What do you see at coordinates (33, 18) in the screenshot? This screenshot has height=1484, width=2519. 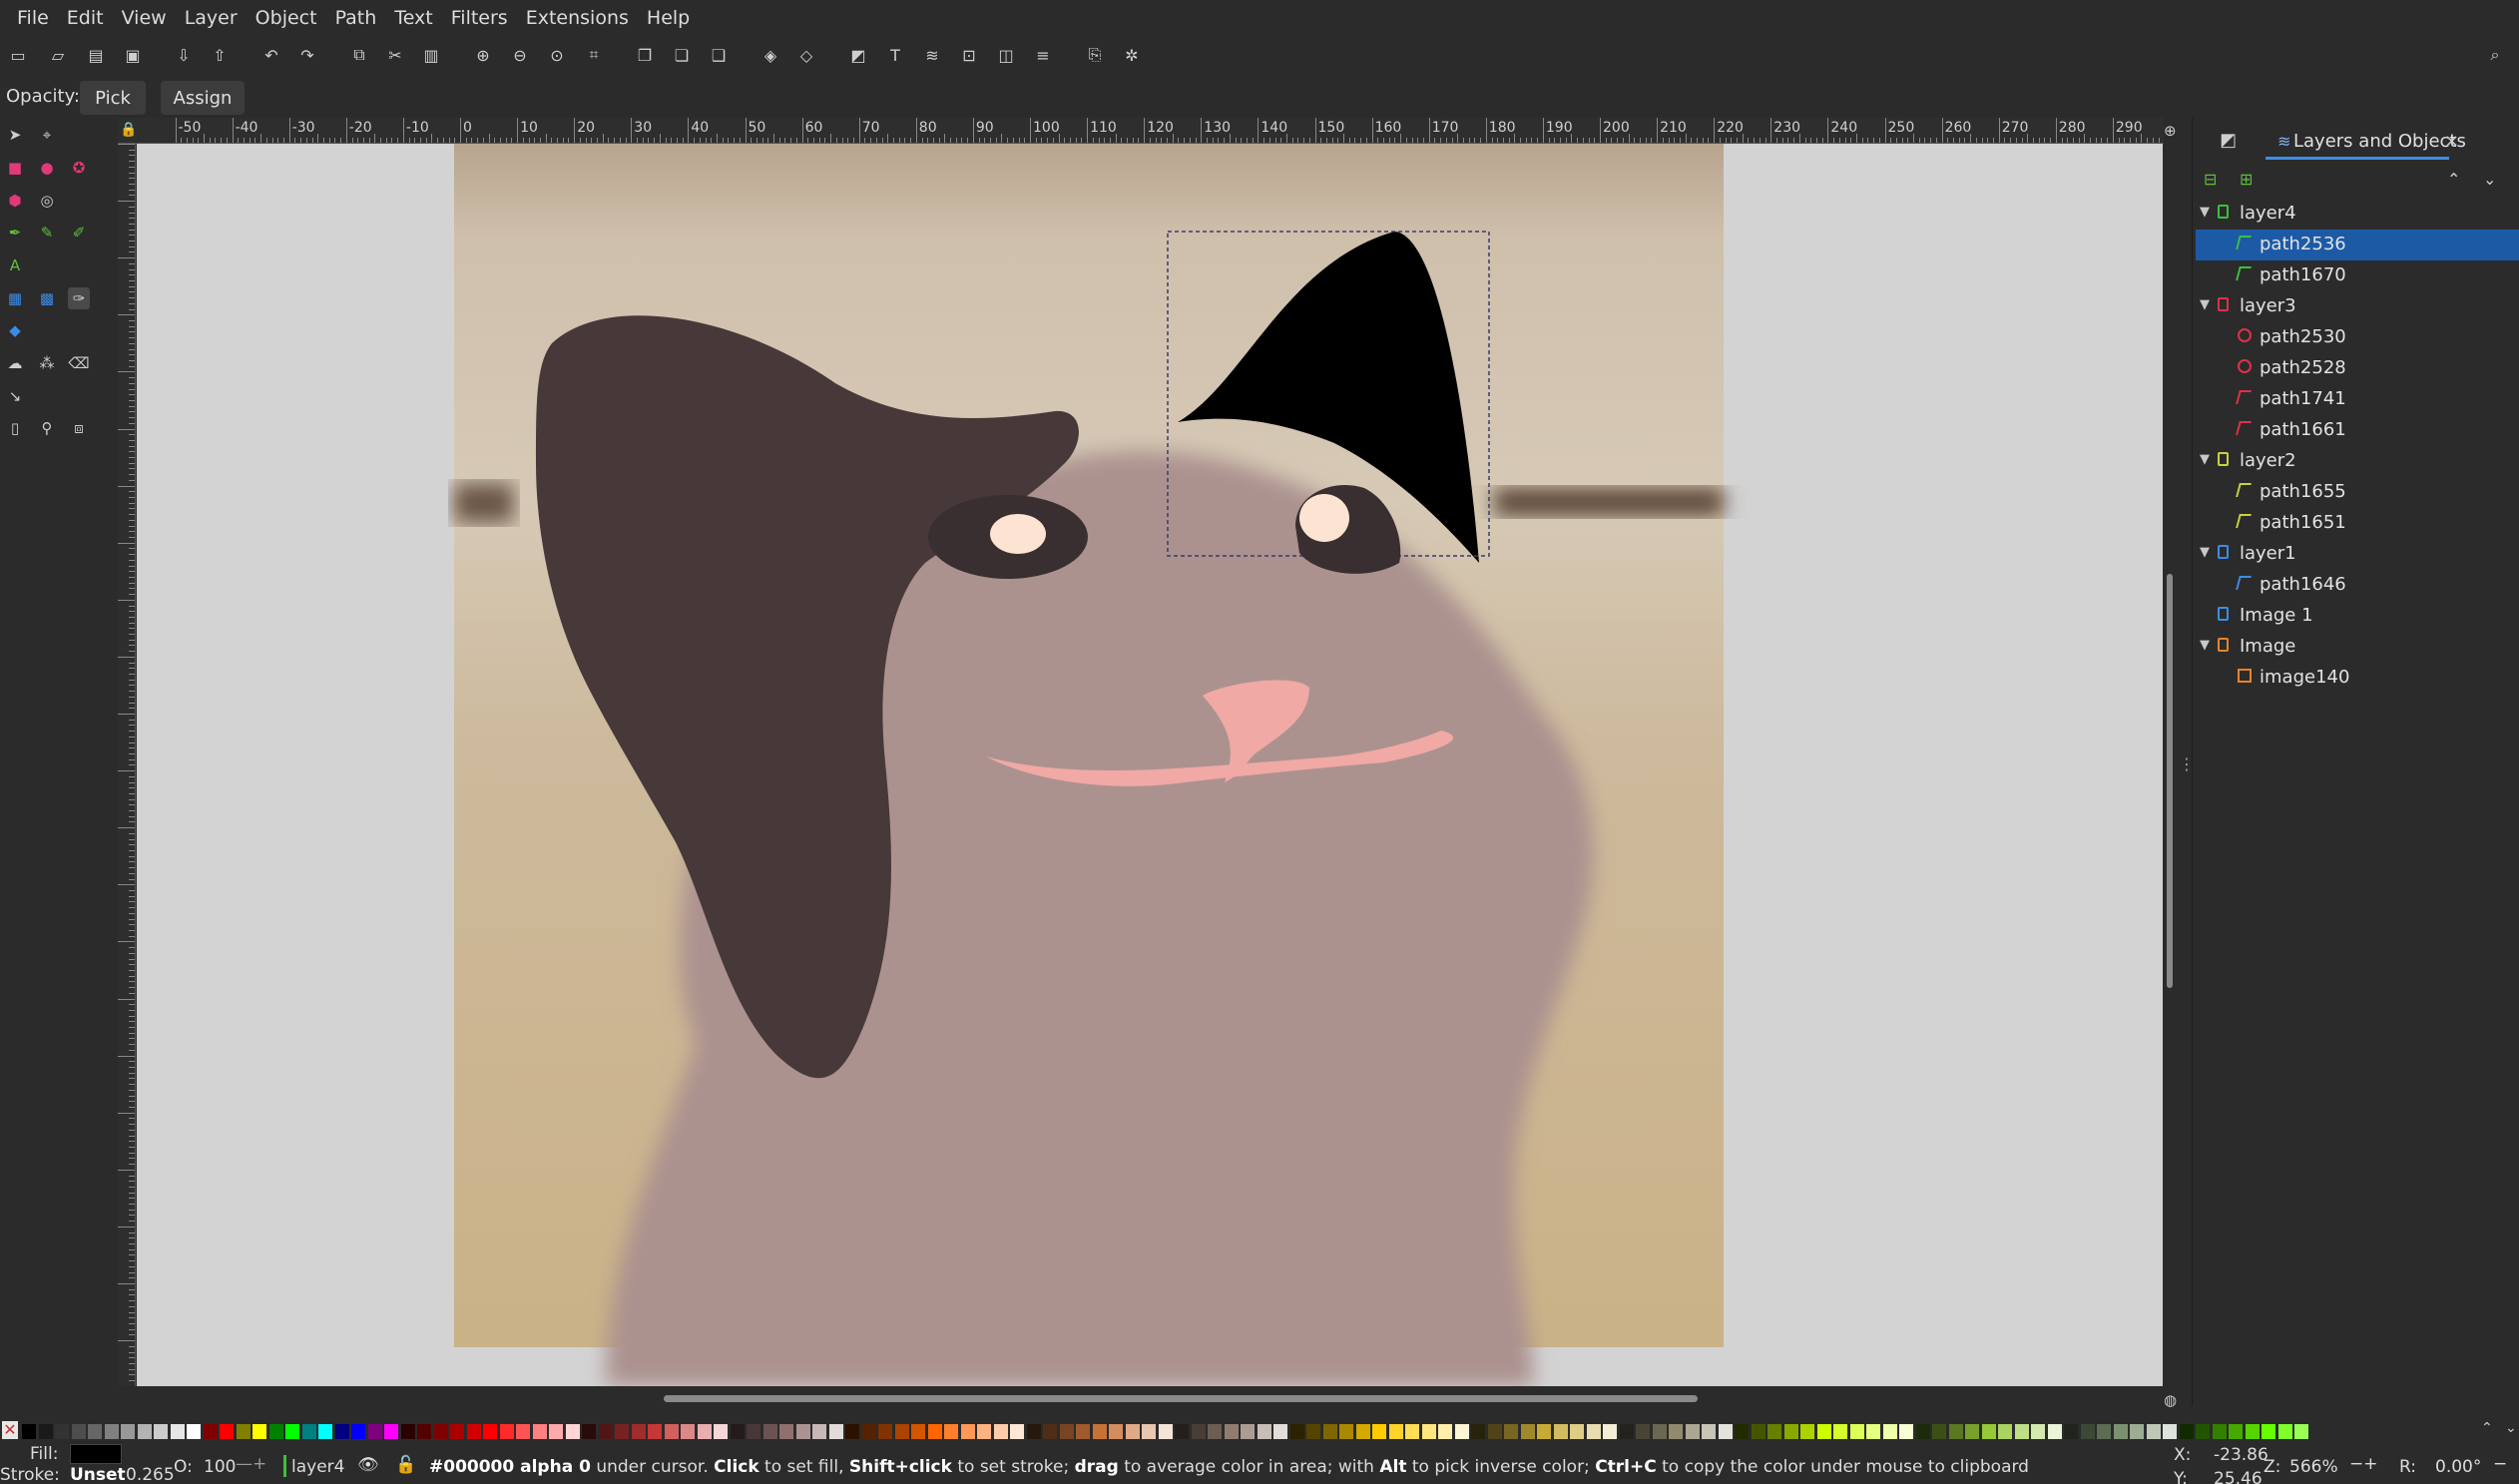 I see `menu-file: File` at bounding box center [33, 18].